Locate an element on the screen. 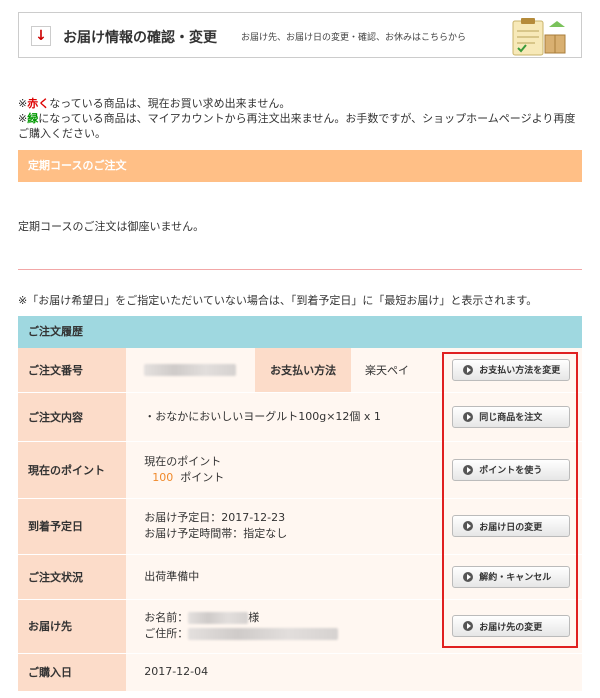  page-title: お届け情報の確認・変更 is located at coordinates (140, 38).